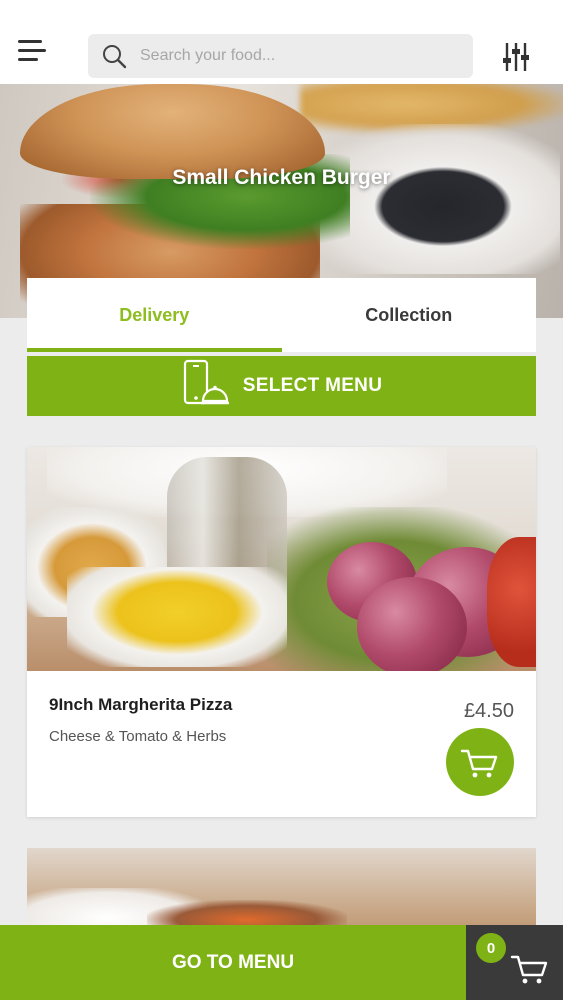 Image resolution: width=563 pixels, height=1000 pixels. Describe the element at coordinates (290, 56) in the screenshot. I see `search-input` at that location.